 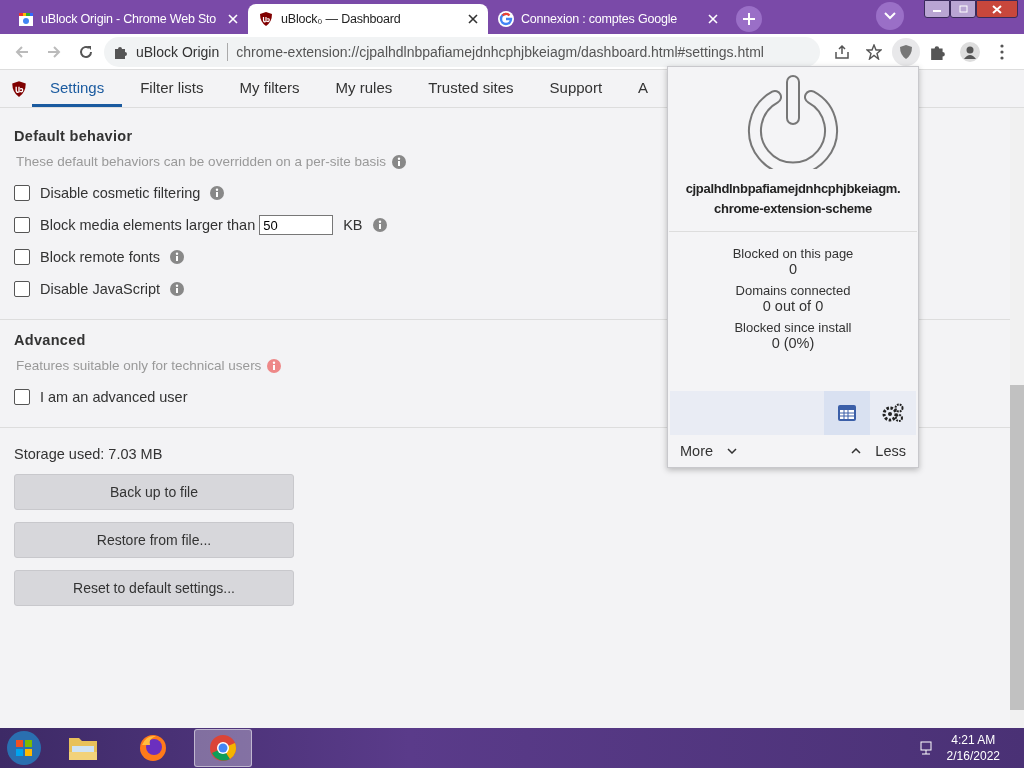 I want to click on option-label: Disable cosmetic filtering, so click(x=120, y=193).